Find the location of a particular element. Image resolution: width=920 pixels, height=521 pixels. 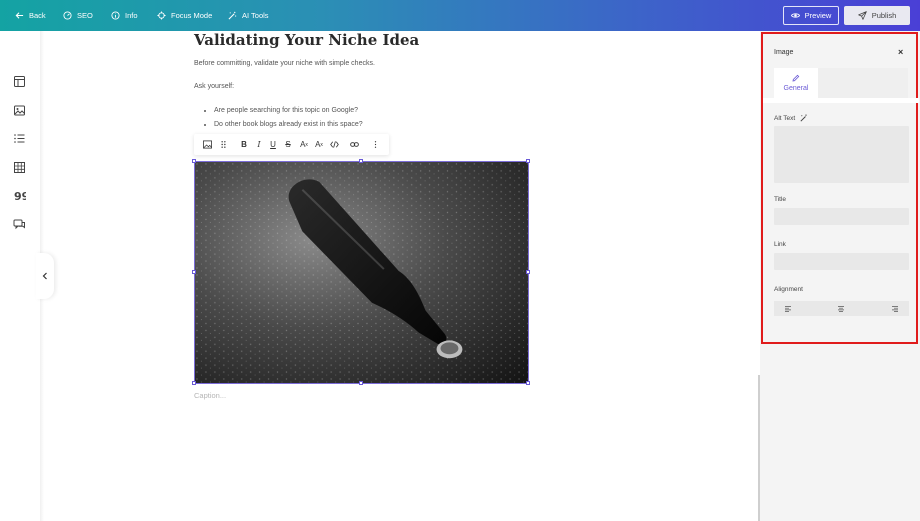

focus-mode-label: Focus Mode is located at coordinates (192, 15).